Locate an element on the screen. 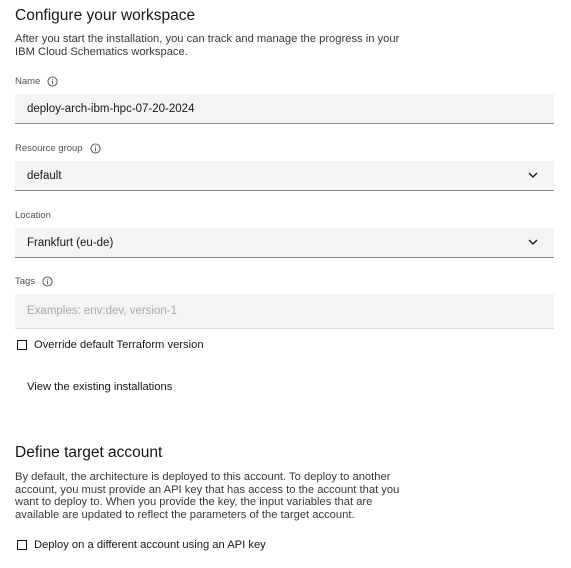 Image resolution: width=571 pixels, height=568 pixels. target-account-heading: Define target account is located at coordinates (89, 452).